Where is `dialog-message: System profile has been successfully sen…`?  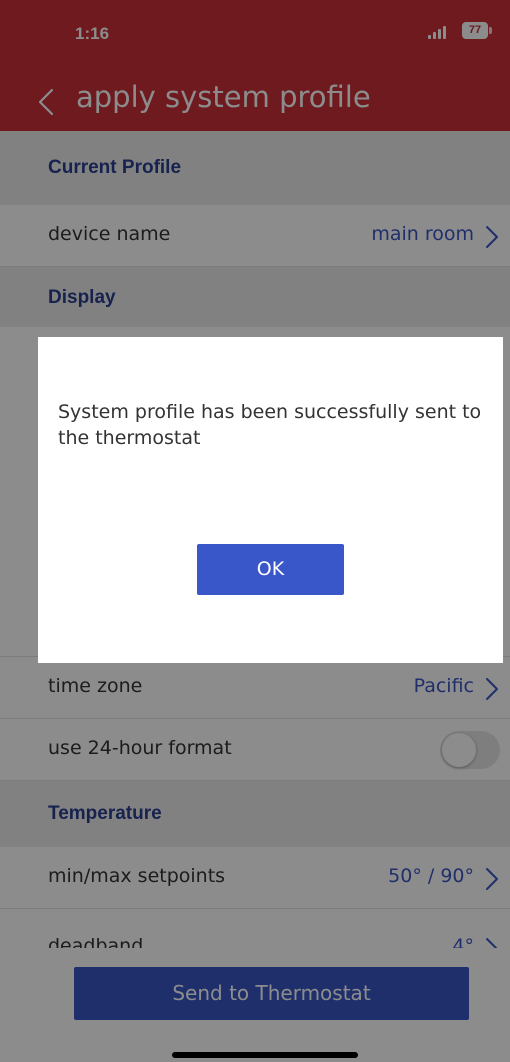 dialog-message: System profile has been successfully sen… is located at coordinates (270, 425).